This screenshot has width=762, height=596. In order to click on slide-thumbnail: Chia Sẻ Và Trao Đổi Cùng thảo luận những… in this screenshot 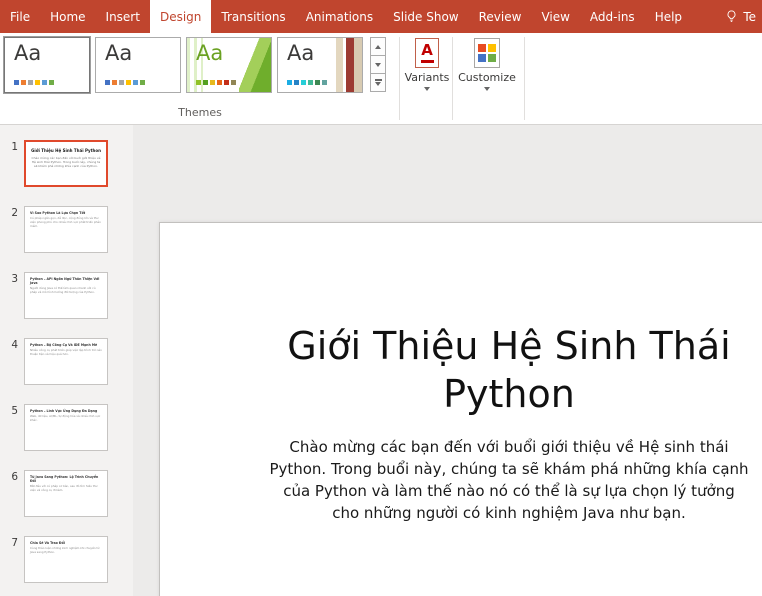, I will do `click(66, 559)`.